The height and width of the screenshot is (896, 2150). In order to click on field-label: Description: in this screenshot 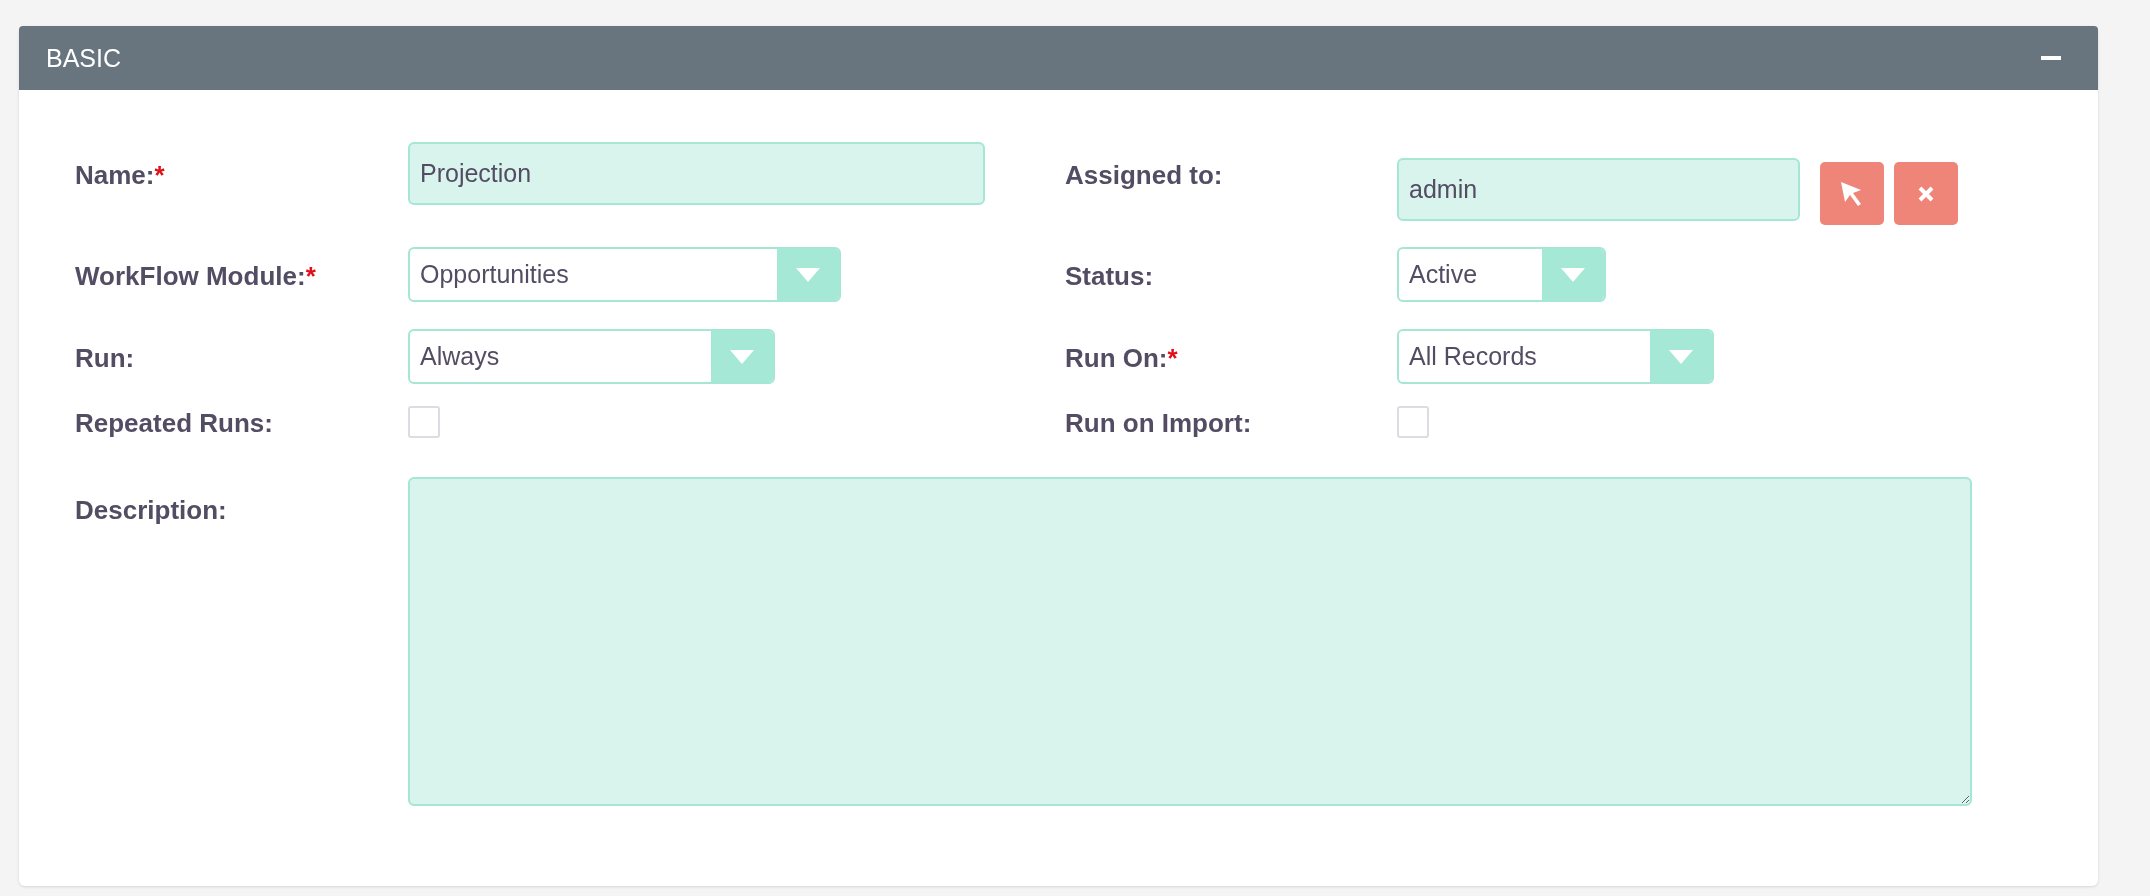, I will do `click(151, 510)`.